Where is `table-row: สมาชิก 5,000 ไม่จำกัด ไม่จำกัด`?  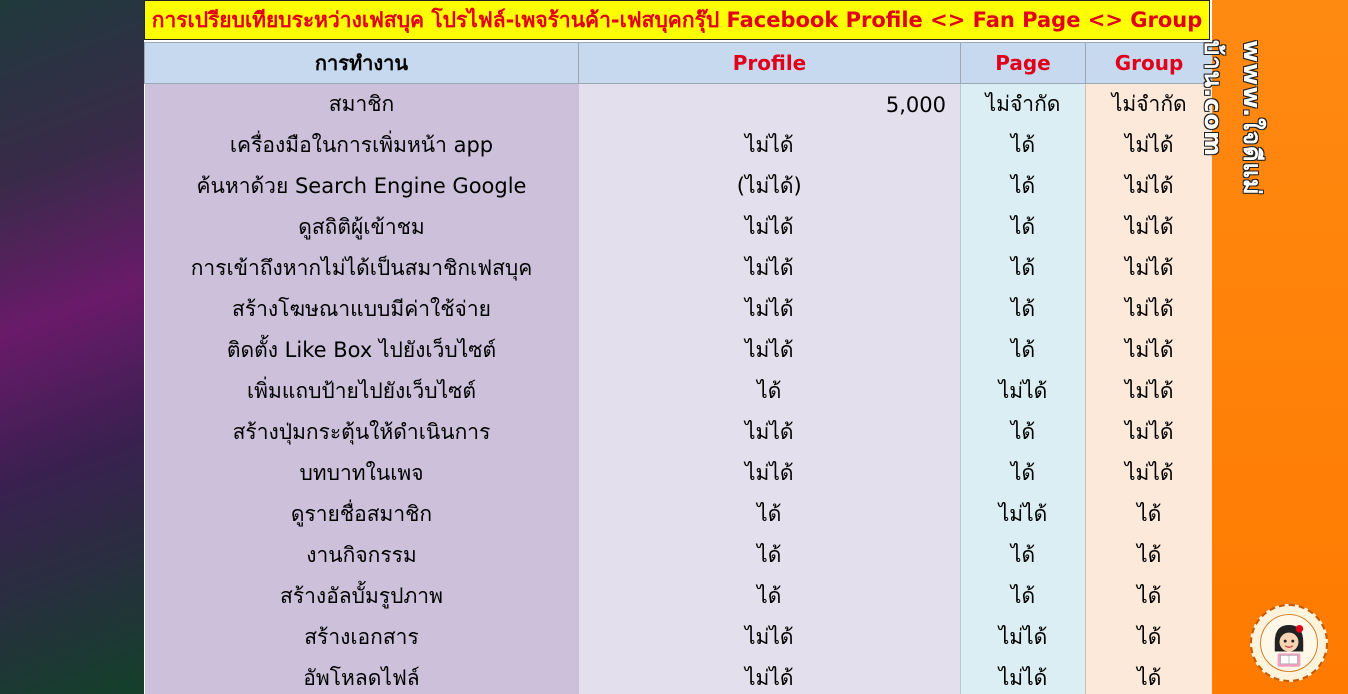
table-row: สมาชิก 5,000 ไม่จำกัด ไม่จำกัด is located at coordinates (678, 104).